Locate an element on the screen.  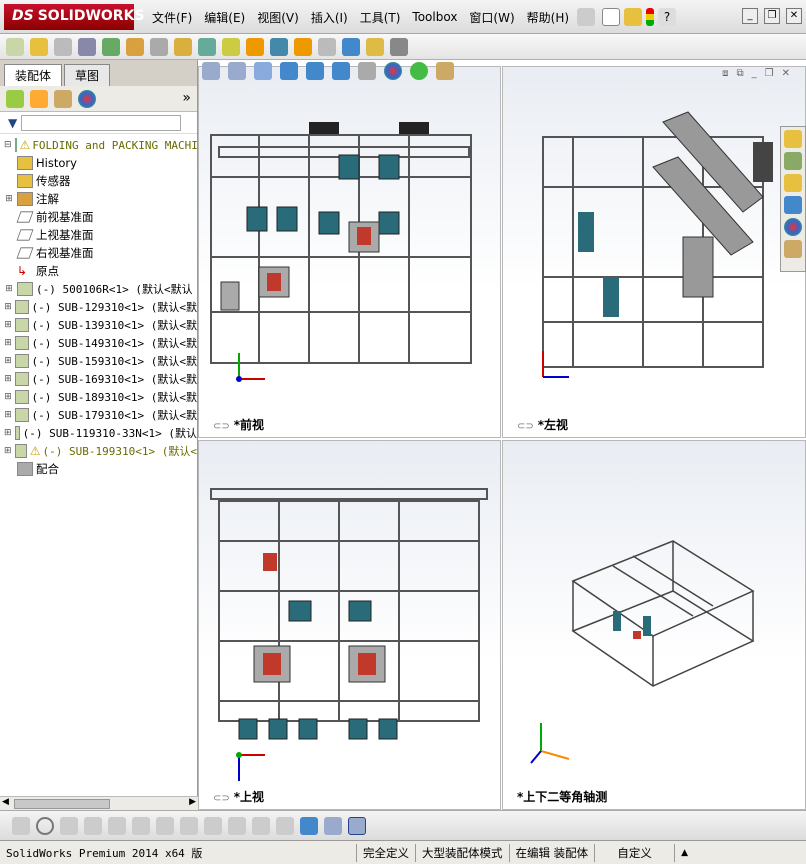
edit-appearance-icon is located at coordinates (393, 71).